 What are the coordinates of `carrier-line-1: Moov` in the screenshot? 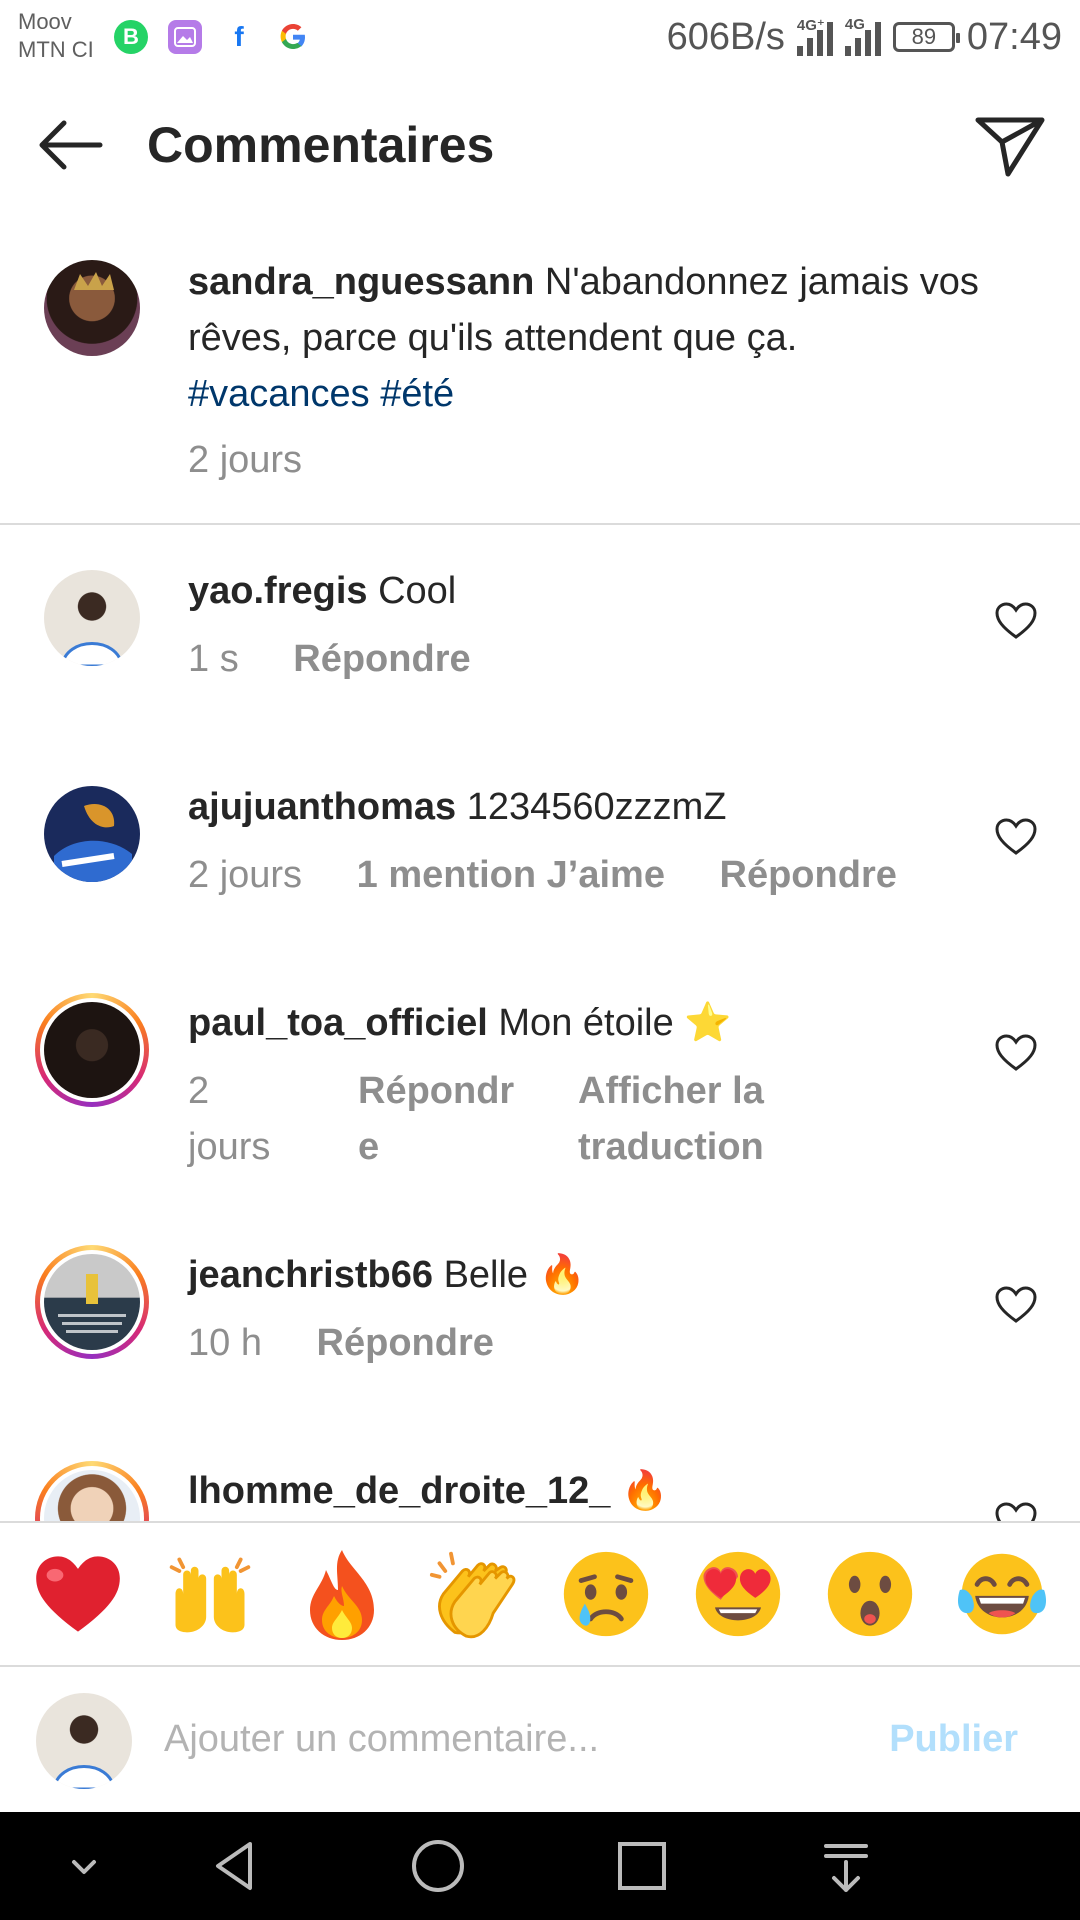 It's located at (45, 21).